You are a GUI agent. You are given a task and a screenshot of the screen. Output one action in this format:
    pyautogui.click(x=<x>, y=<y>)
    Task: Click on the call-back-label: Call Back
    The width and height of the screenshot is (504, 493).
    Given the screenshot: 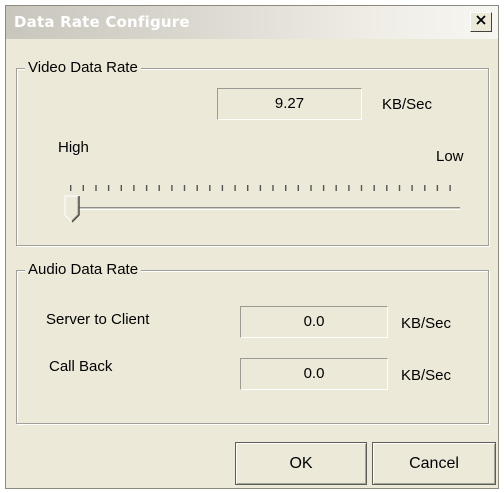 What is the action you would take?
    pyautogui.click(x=81, y=366)
    